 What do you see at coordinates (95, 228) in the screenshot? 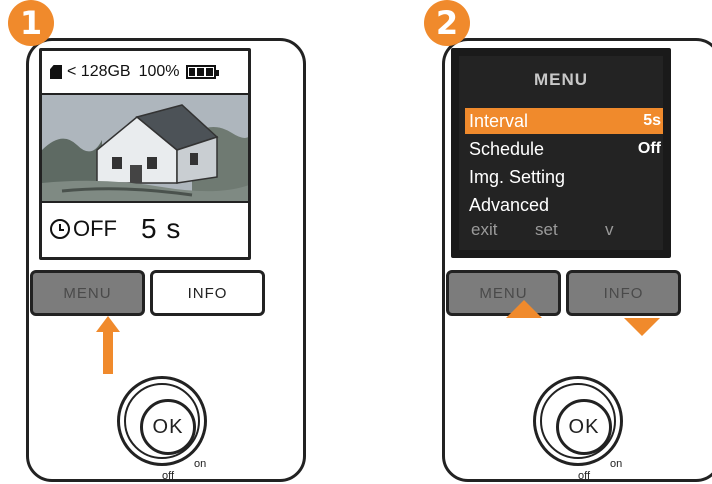
I see `timer-state: OFF` at bounding box center [95, 228].